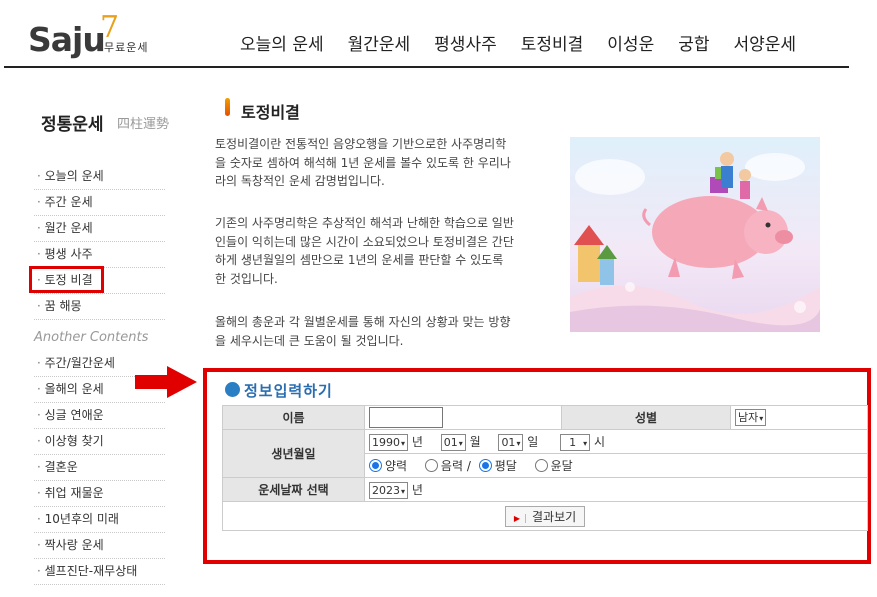 The image size is (877, 597). I want to click on nav-today: 오늘의 운세, so click(282, 42).